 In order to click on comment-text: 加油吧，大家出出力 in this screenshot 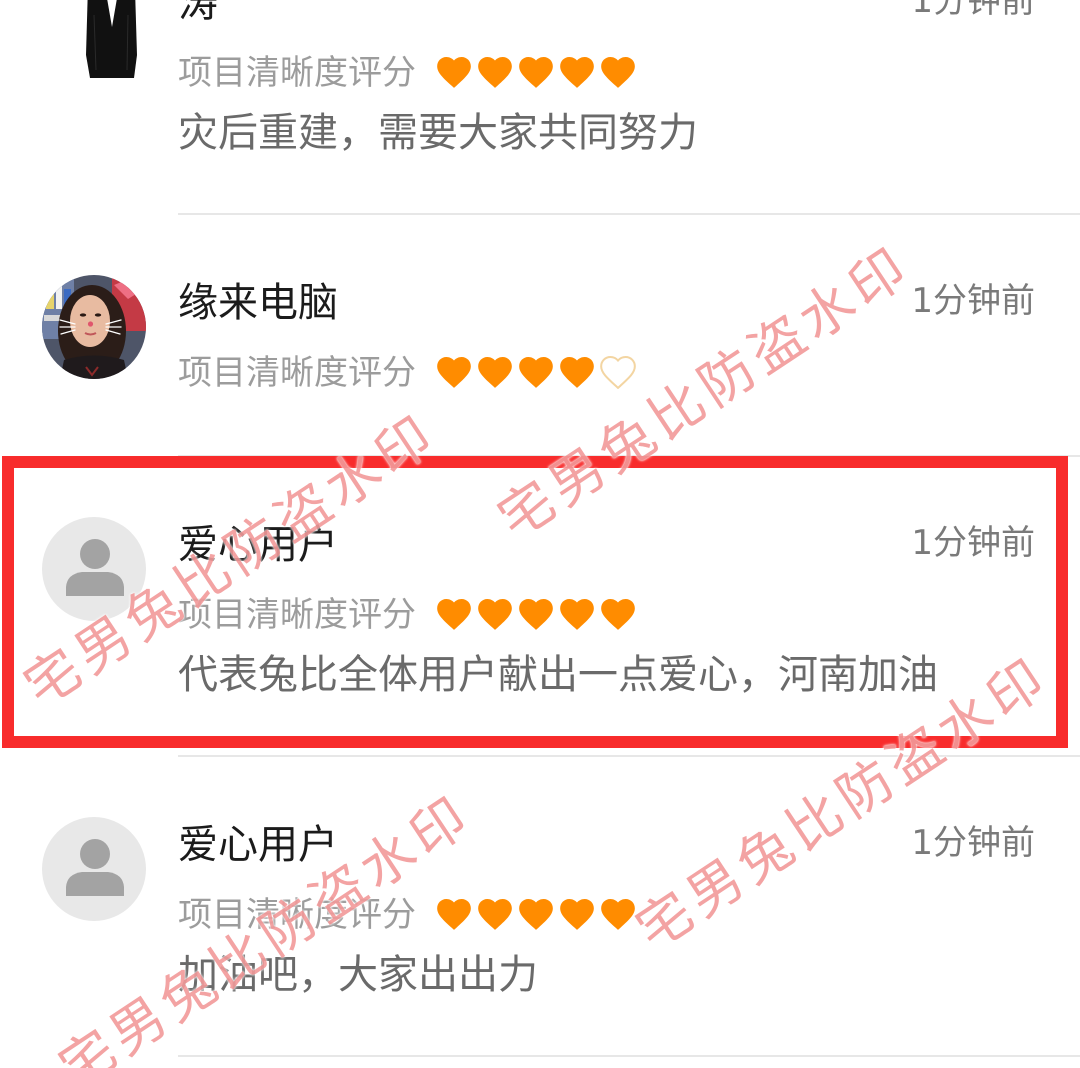, I will do `click(358, 975)`.